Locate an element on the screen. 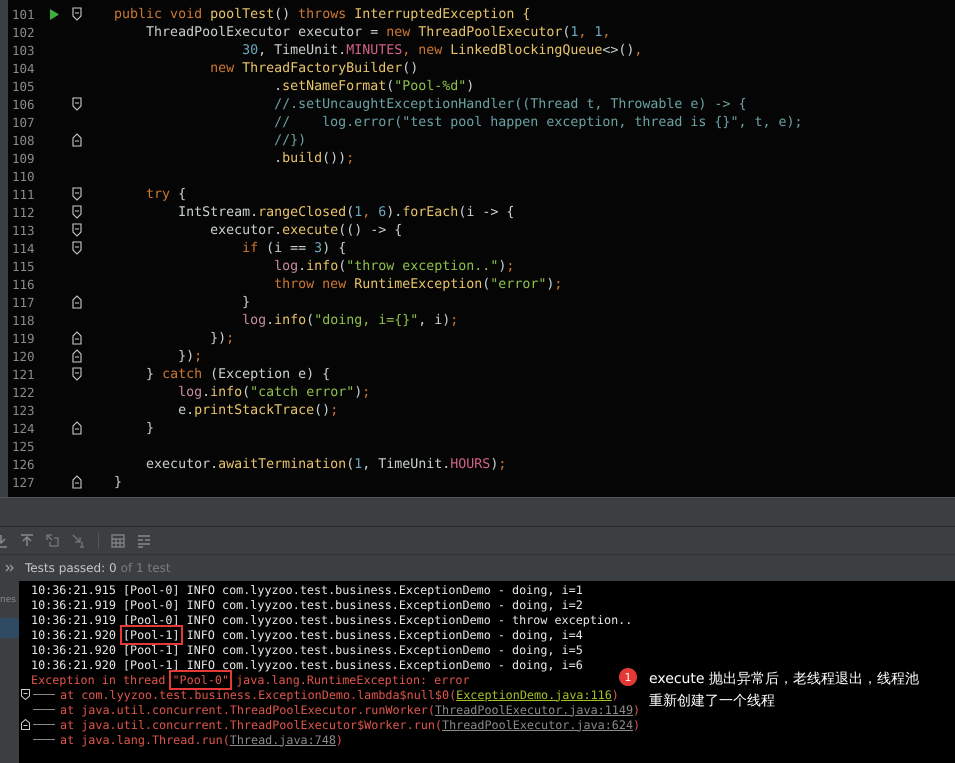  code-line: log.info("throw exception.."); is located at coordinates (393, 266).